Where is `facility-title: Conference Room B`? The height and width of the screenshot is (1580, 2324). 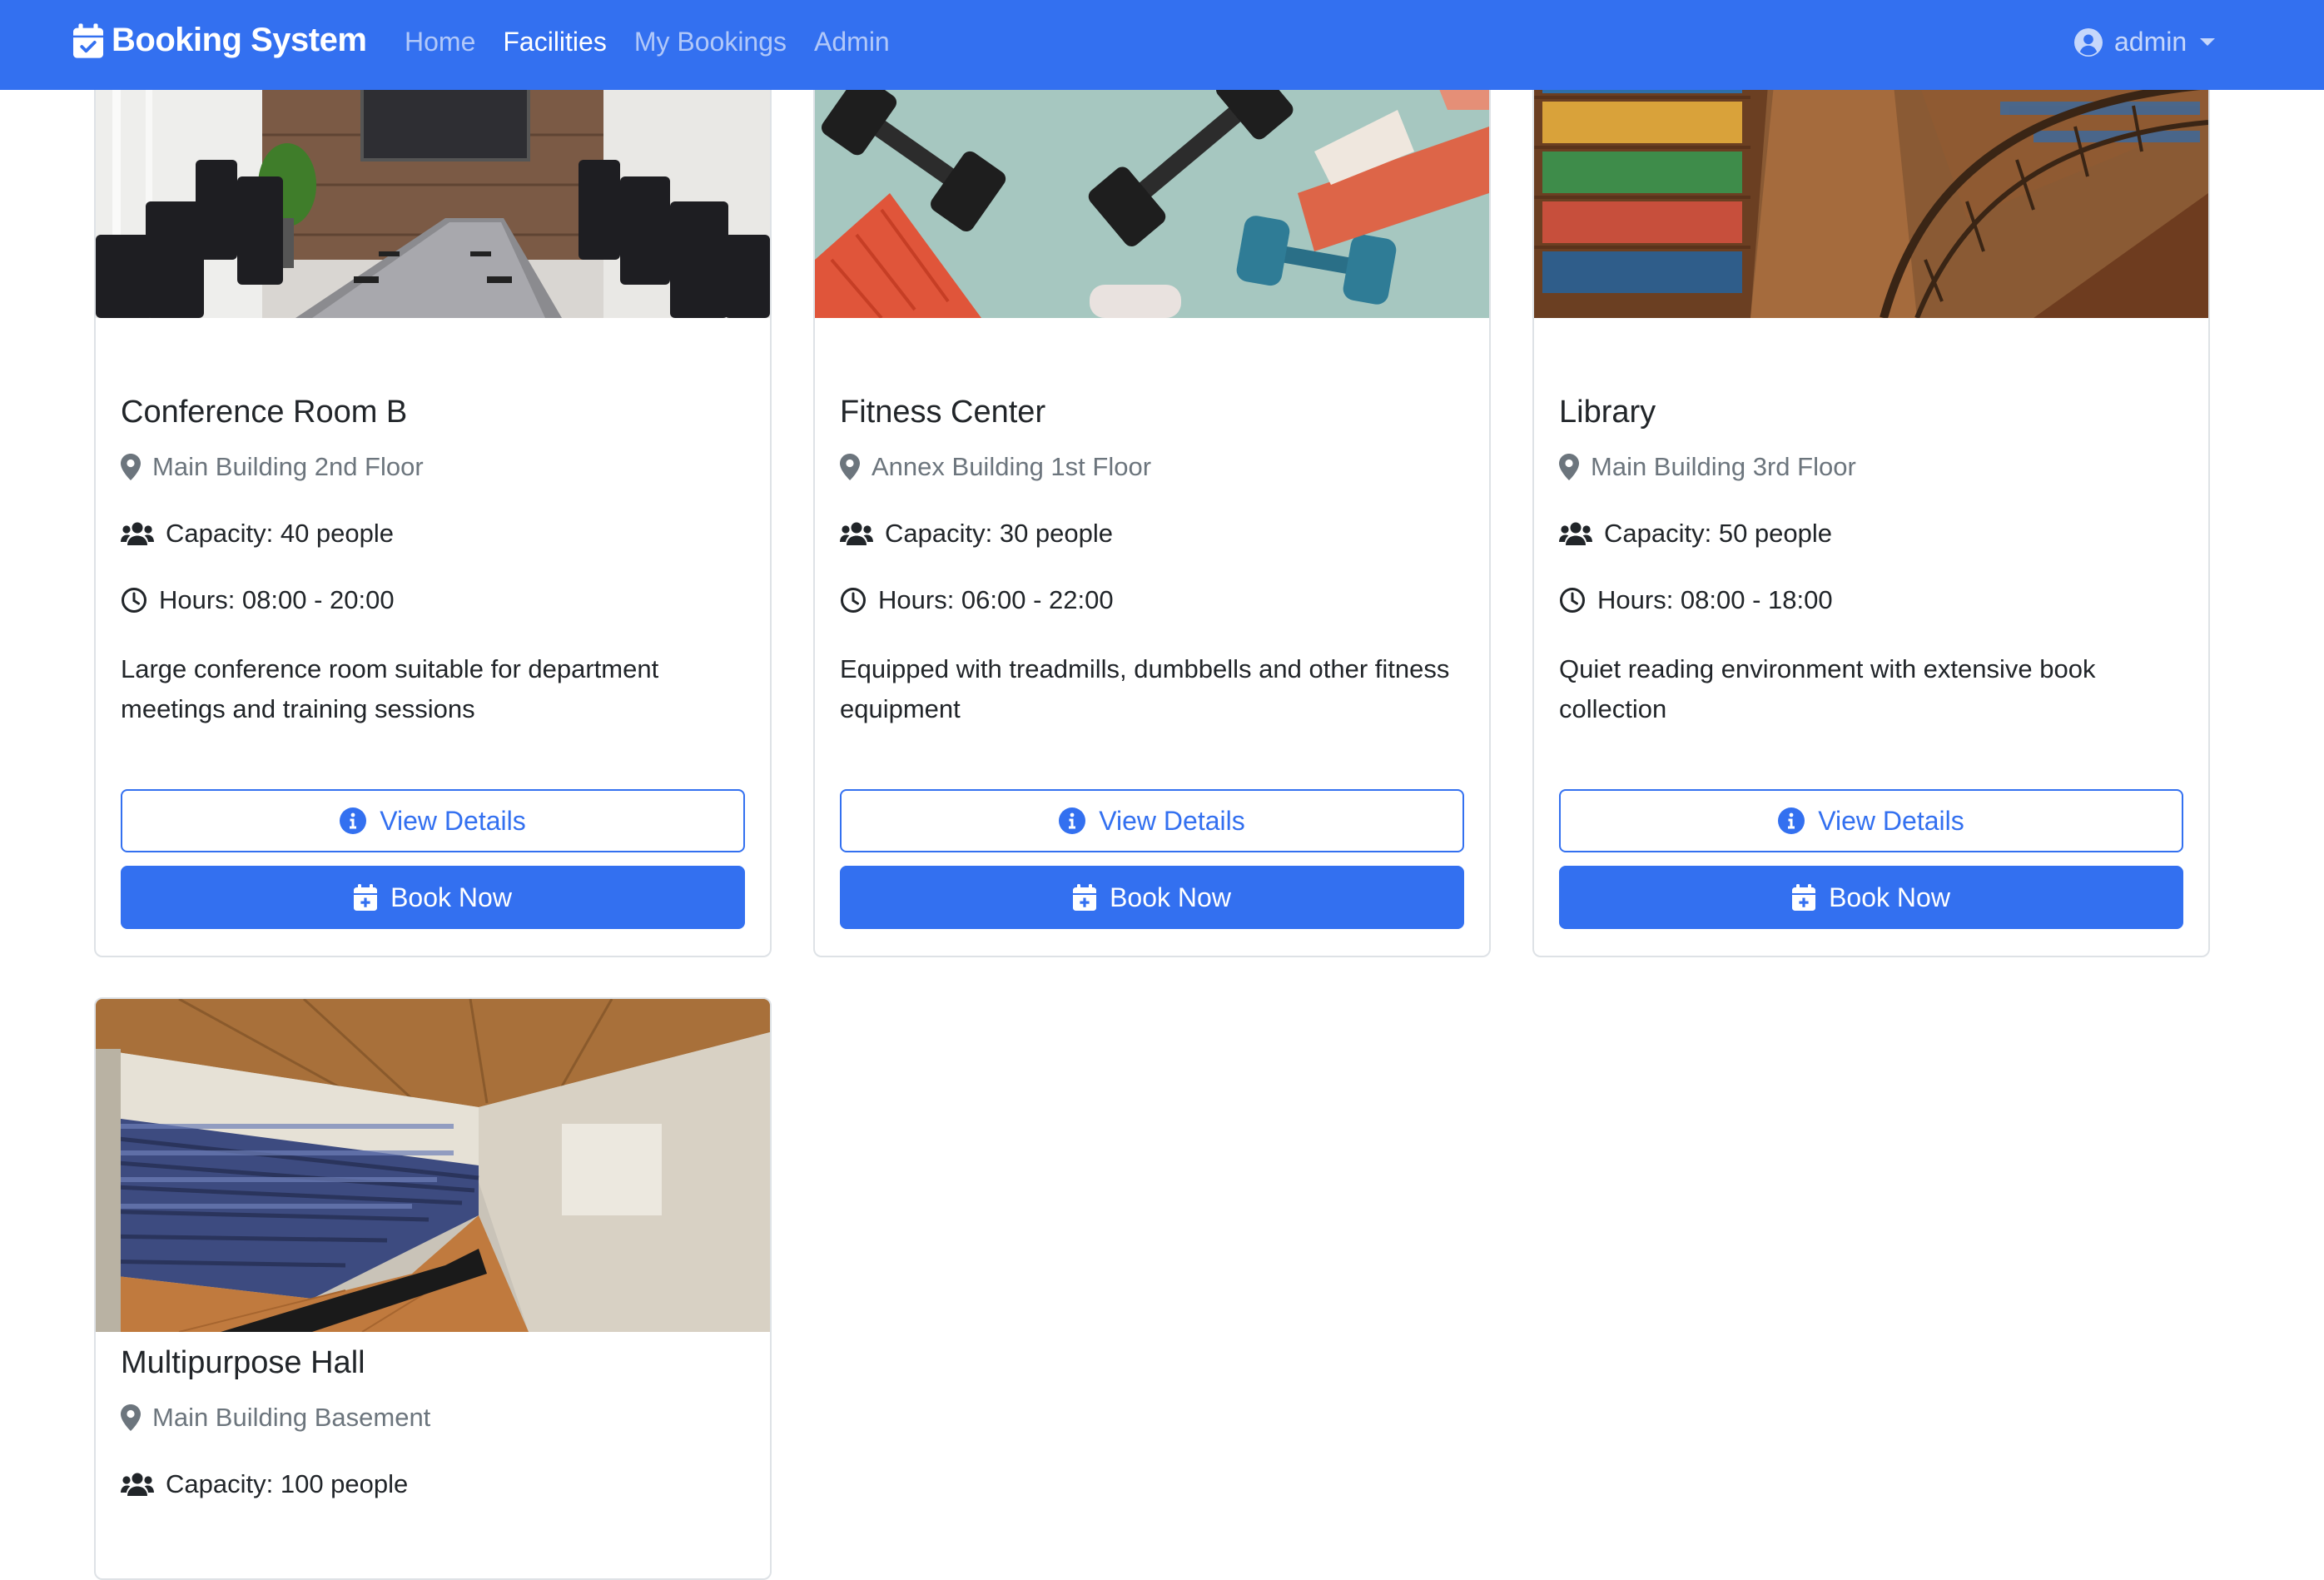
facility-title: Conference Room B is located at coordinates (264, 412).